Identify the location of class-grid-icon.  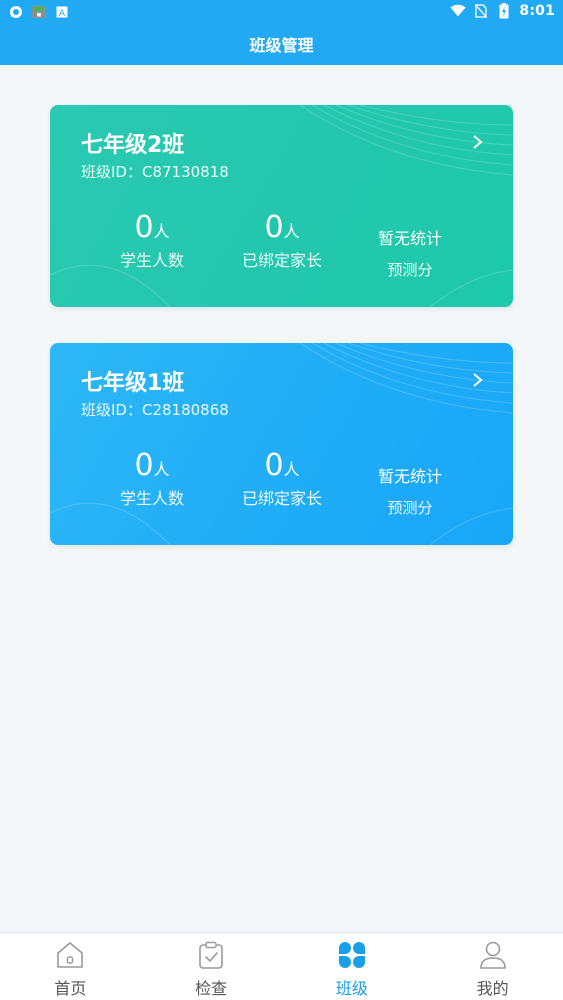
(351, 955).